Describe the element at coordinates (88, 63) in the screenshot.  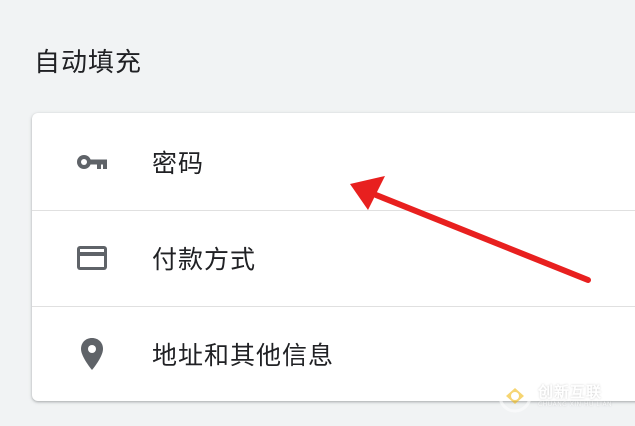
I see `section-title: 自动填充` at that location.